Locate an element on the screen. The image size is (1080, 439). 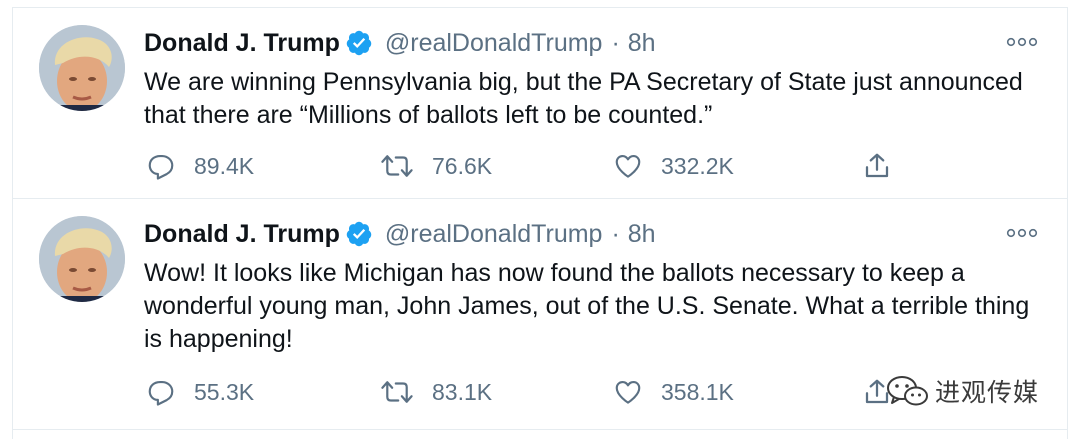
like-count: 358.1K is located at coordinates (697, 391).